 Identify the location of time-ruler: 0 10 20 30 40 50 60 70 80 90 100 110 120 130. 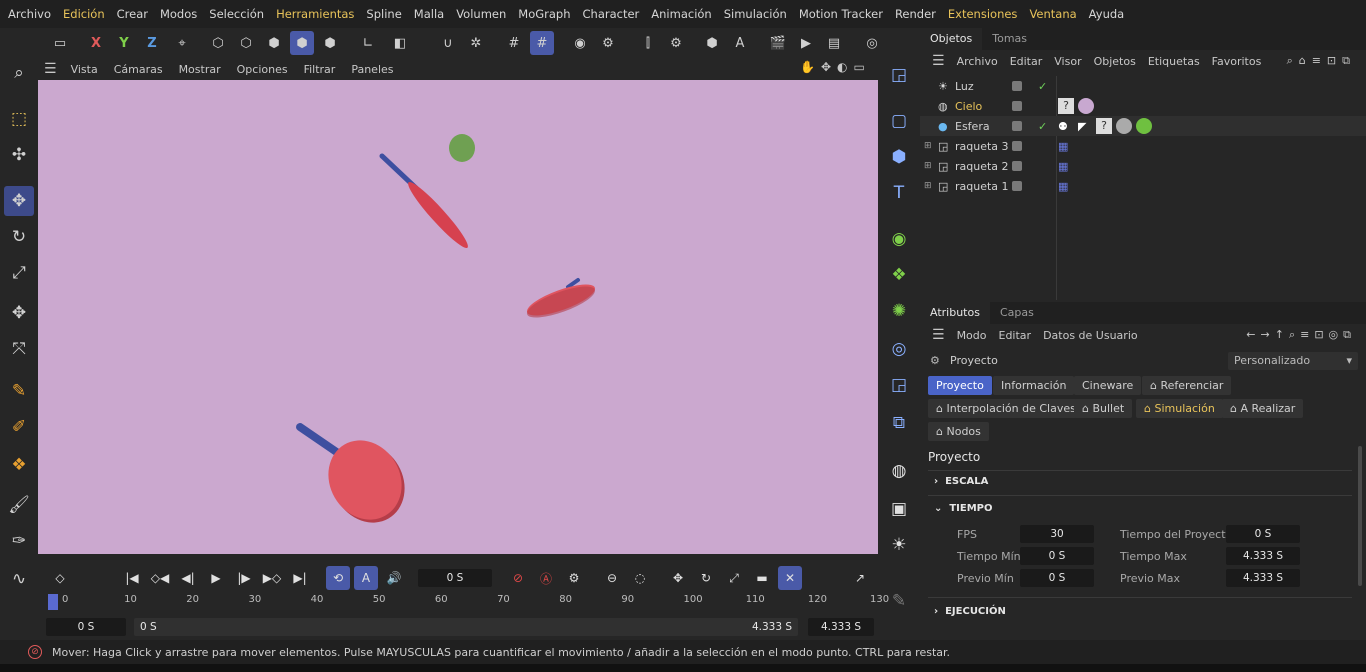
(468, 602).